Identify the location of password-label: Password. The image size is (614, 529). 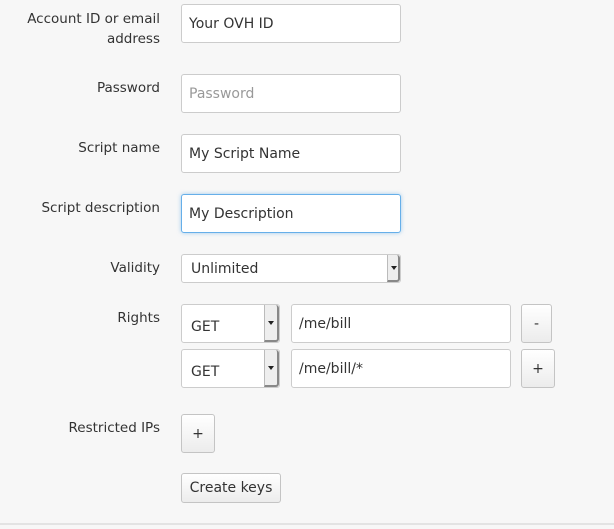
(128, 88).